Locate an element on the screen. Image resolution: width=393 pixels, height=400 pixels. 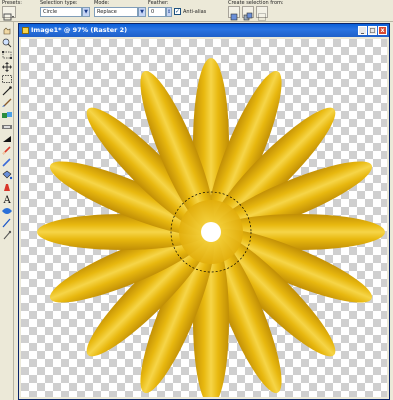
feather-input: 0 is located at coordinates (157, 12).